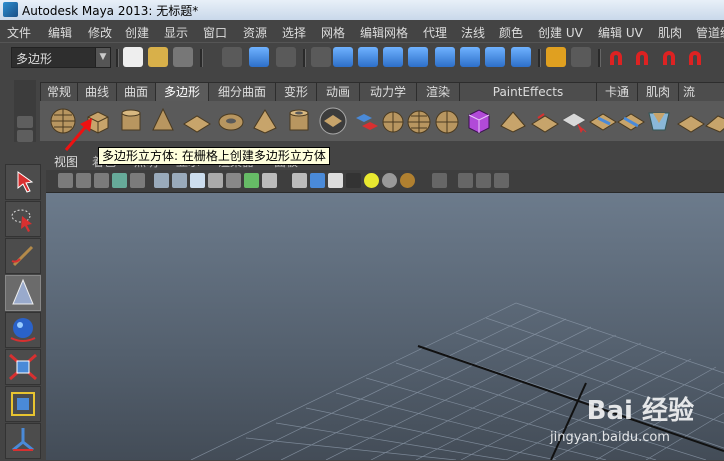 Image resolution: width=724 pixels, height=461 pixels. Describe the element at coordinates (384, 32) in the screenshot. I see `menu-item-edit-mesh: 编辑网格` at that location.